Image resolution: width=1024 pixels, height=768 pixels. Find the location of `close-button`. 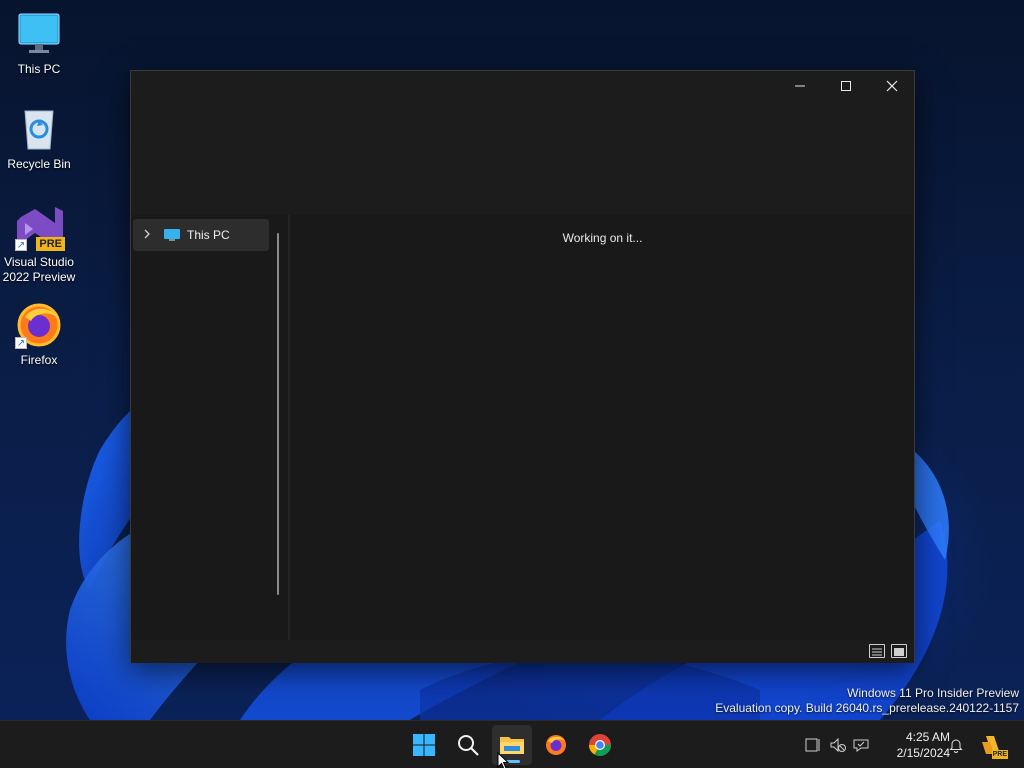

close-button is located at coordinates (892, 86).